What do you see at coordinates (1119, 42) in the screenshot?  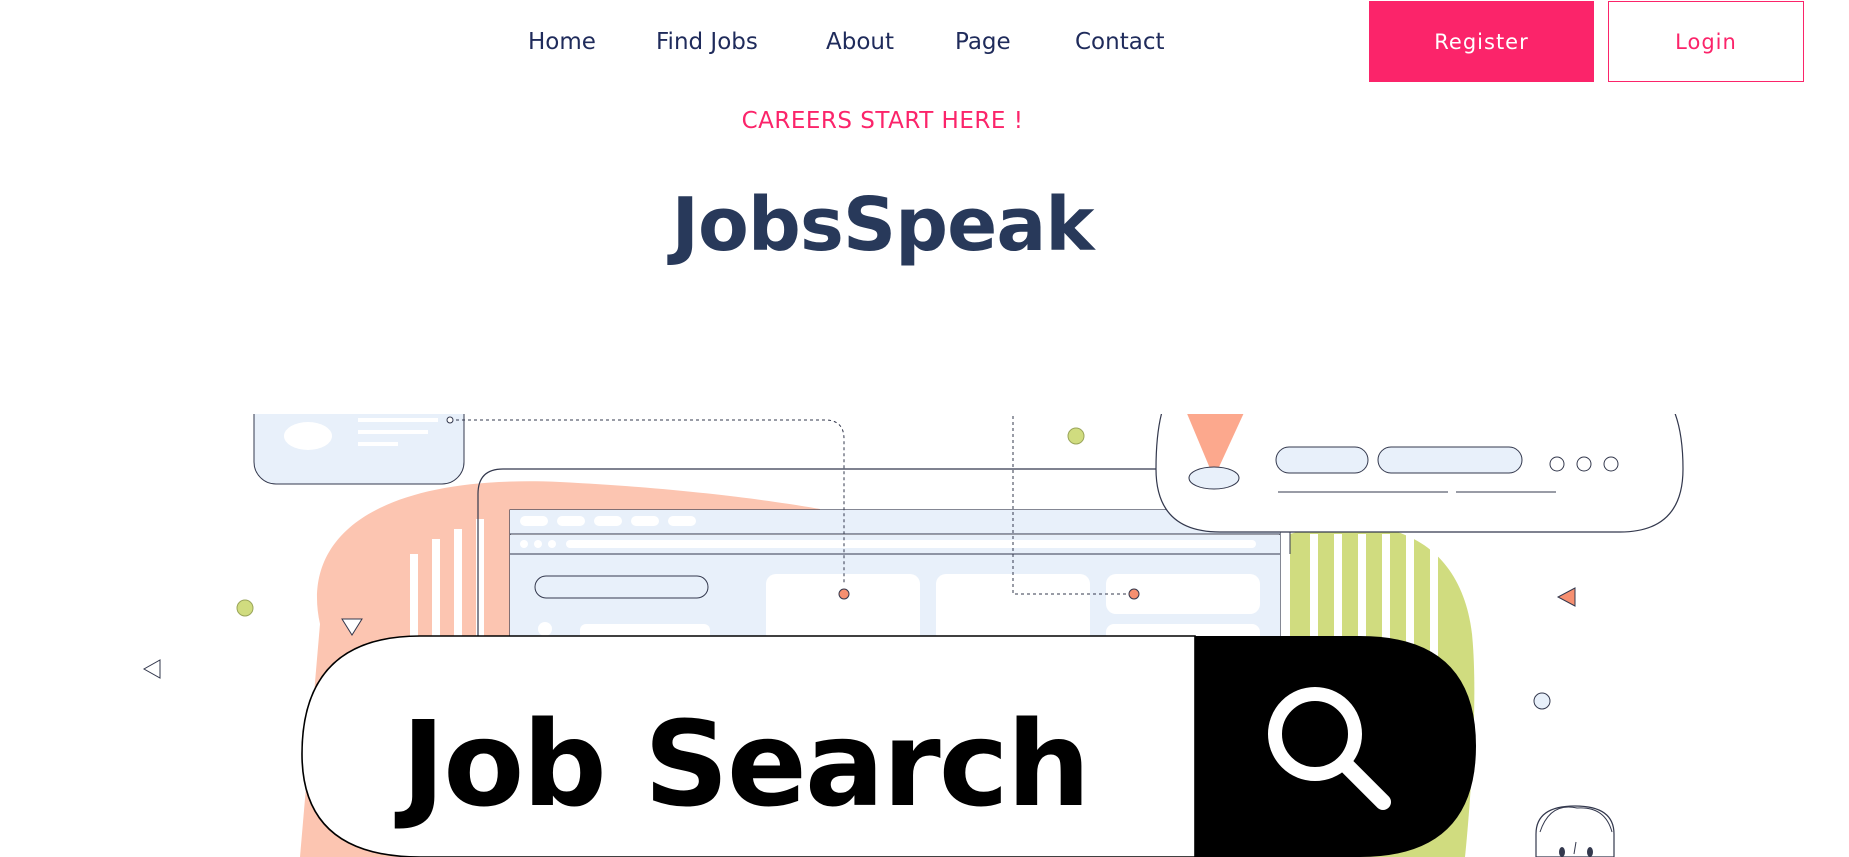 I see `nav-link-contact: Contact` at bounding box center [1119, 42].